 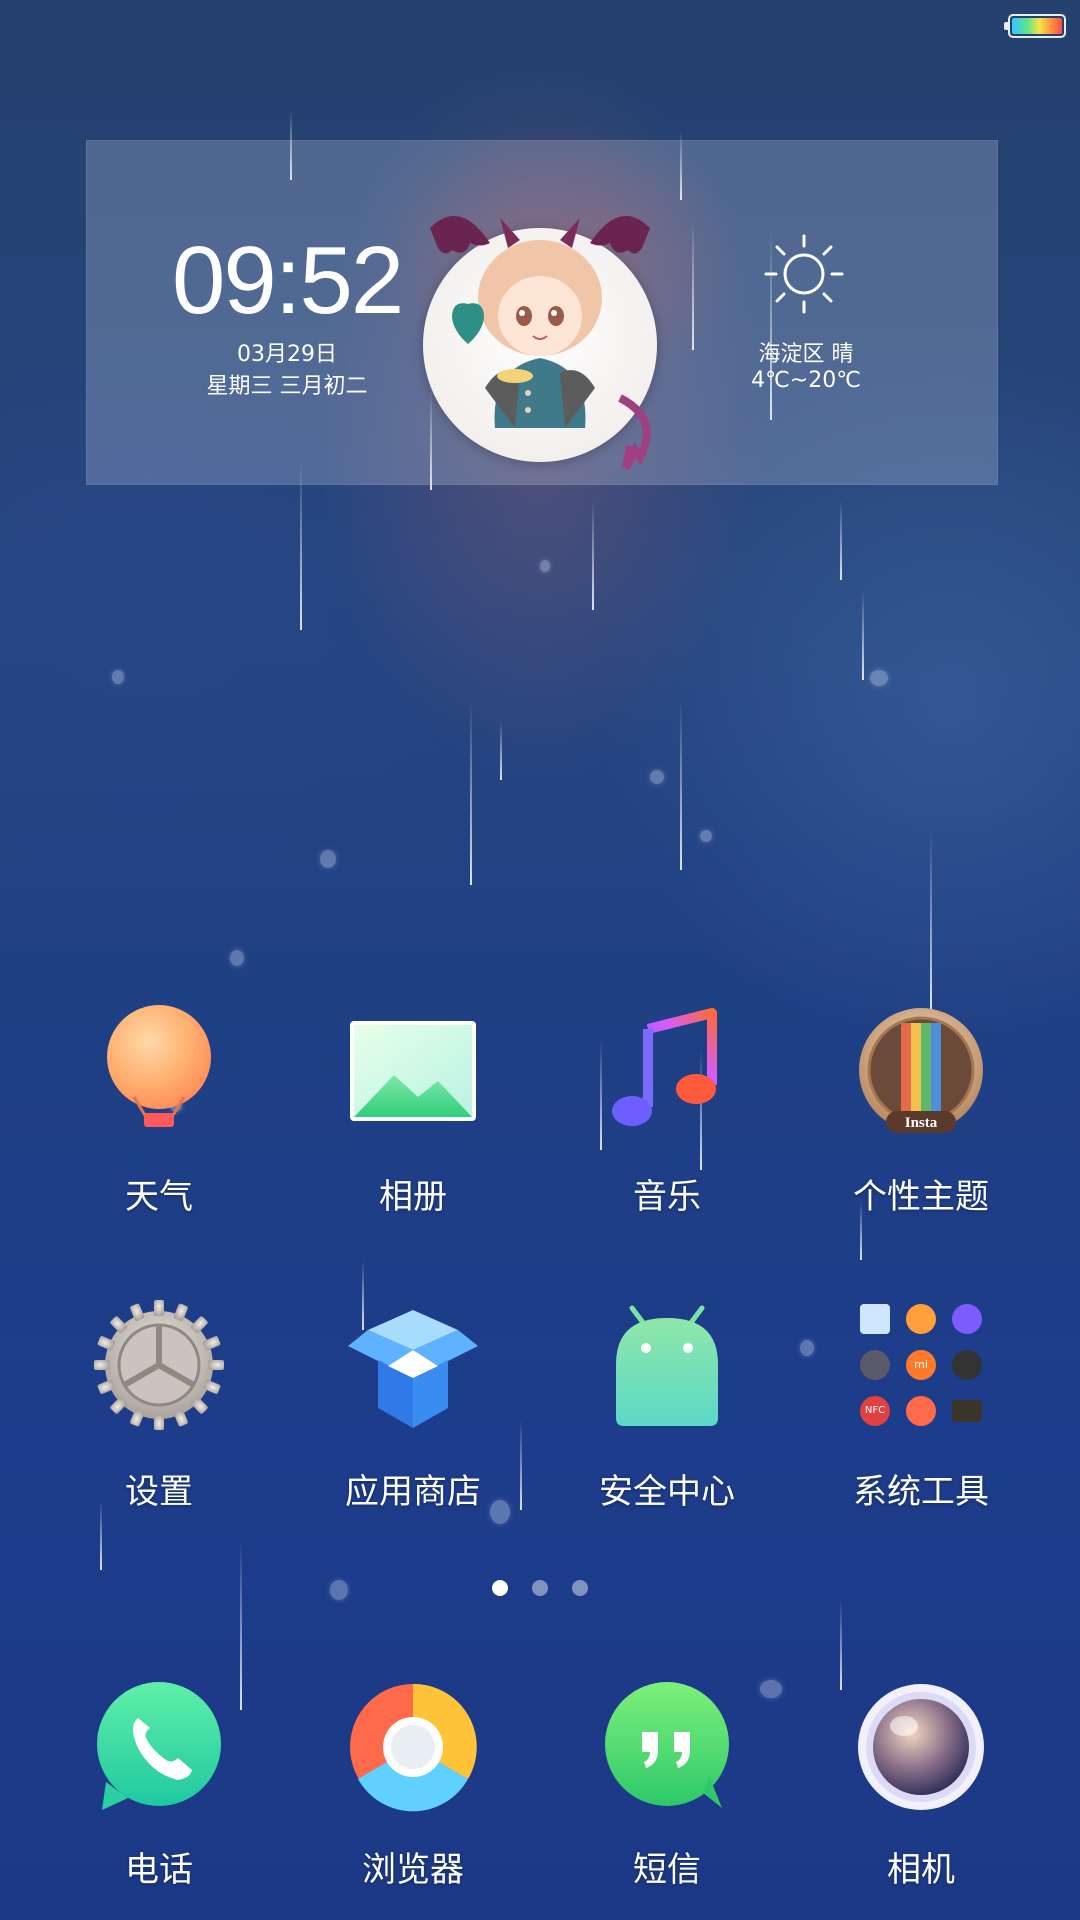 What do you see at coordinates (667, 1197) in the screenshot?
I see `app-label: 音乐` at bounding box center [667, 1197].